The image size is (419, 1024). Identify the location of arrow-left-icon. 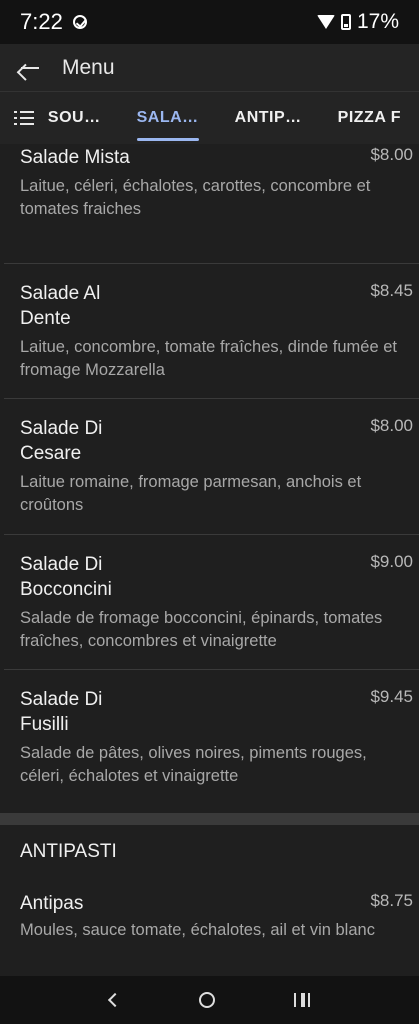
(30, 67).